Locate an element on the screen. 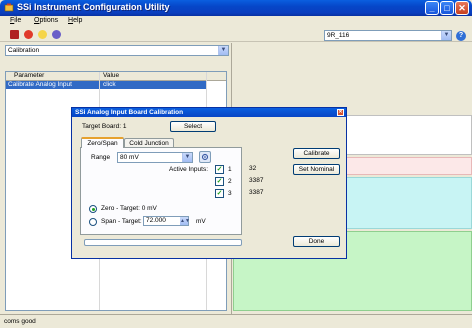 This screenshot has width=472, height=328. input-2-value: 3387 is located at coordinates (256, 180).